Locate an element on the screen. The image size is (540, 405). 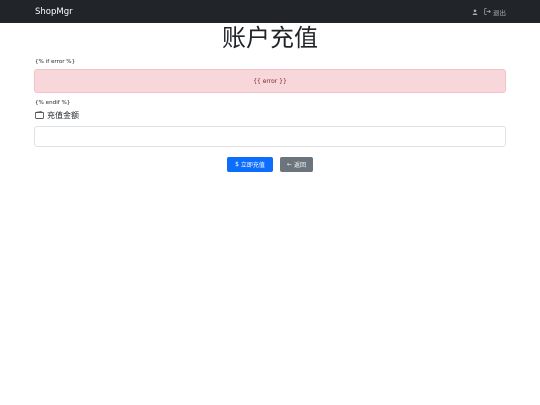
logout-link: 退出 is located at coordinates (495, 12).